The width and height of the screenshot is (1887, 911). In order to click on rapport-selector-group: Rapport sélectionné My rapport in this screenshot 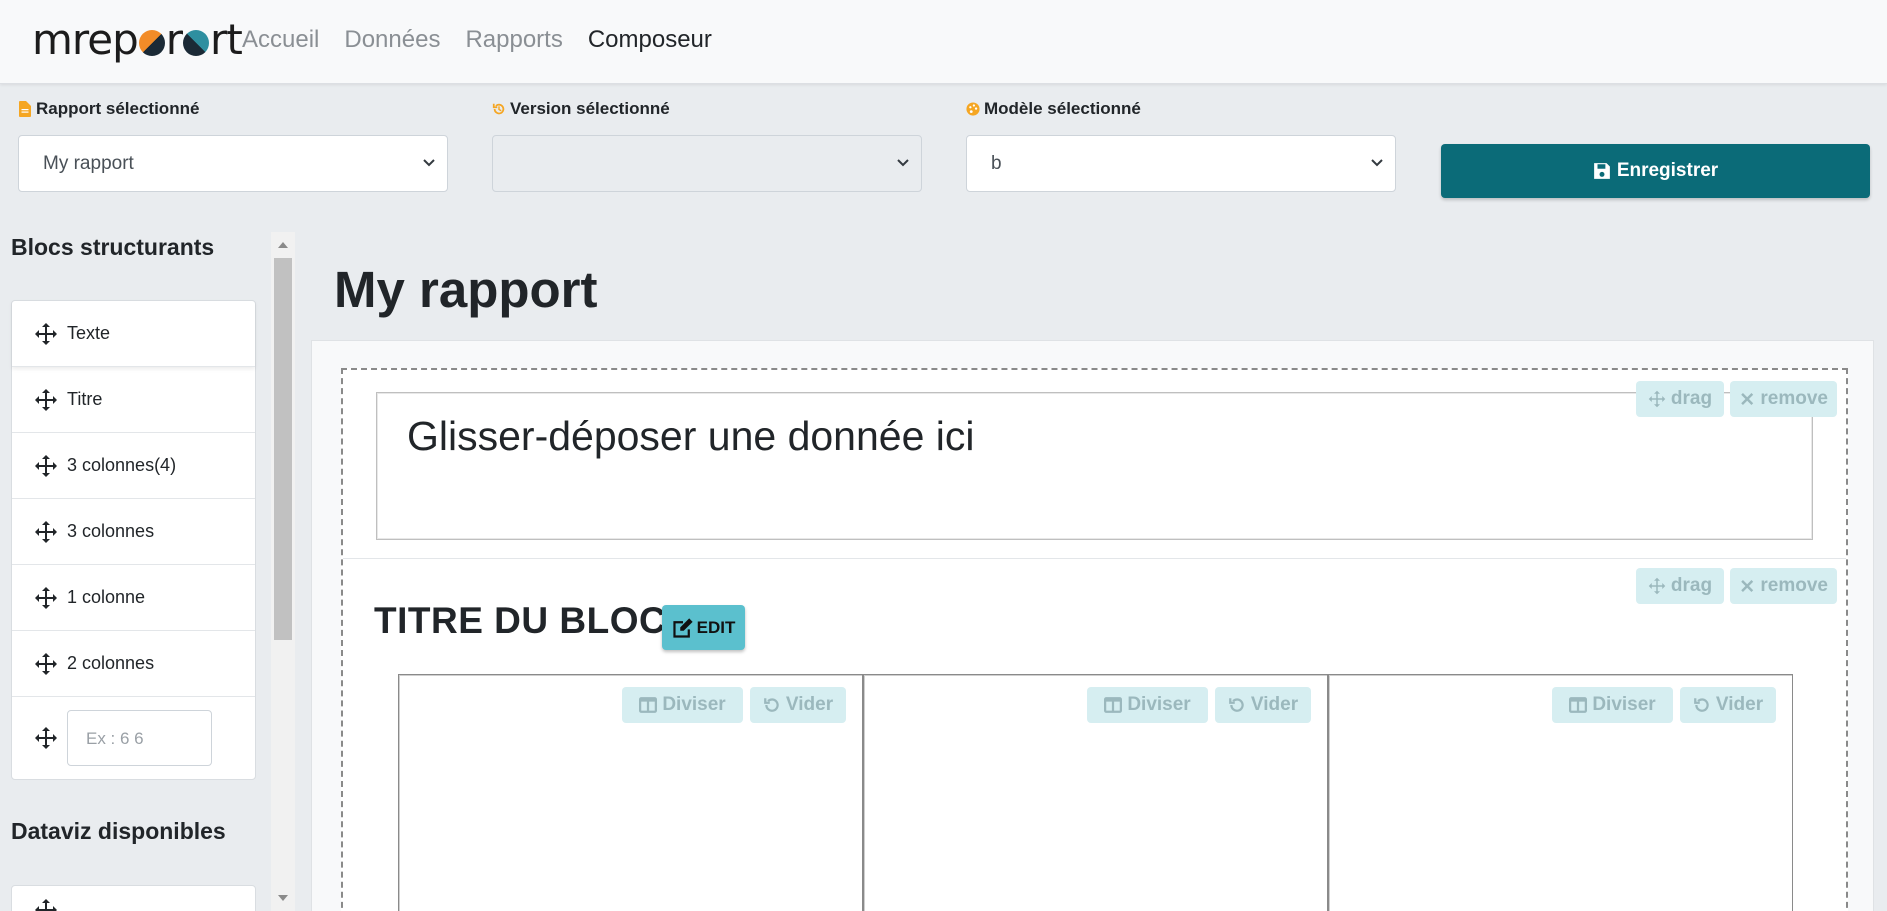, I will do `click(233, 145)`.